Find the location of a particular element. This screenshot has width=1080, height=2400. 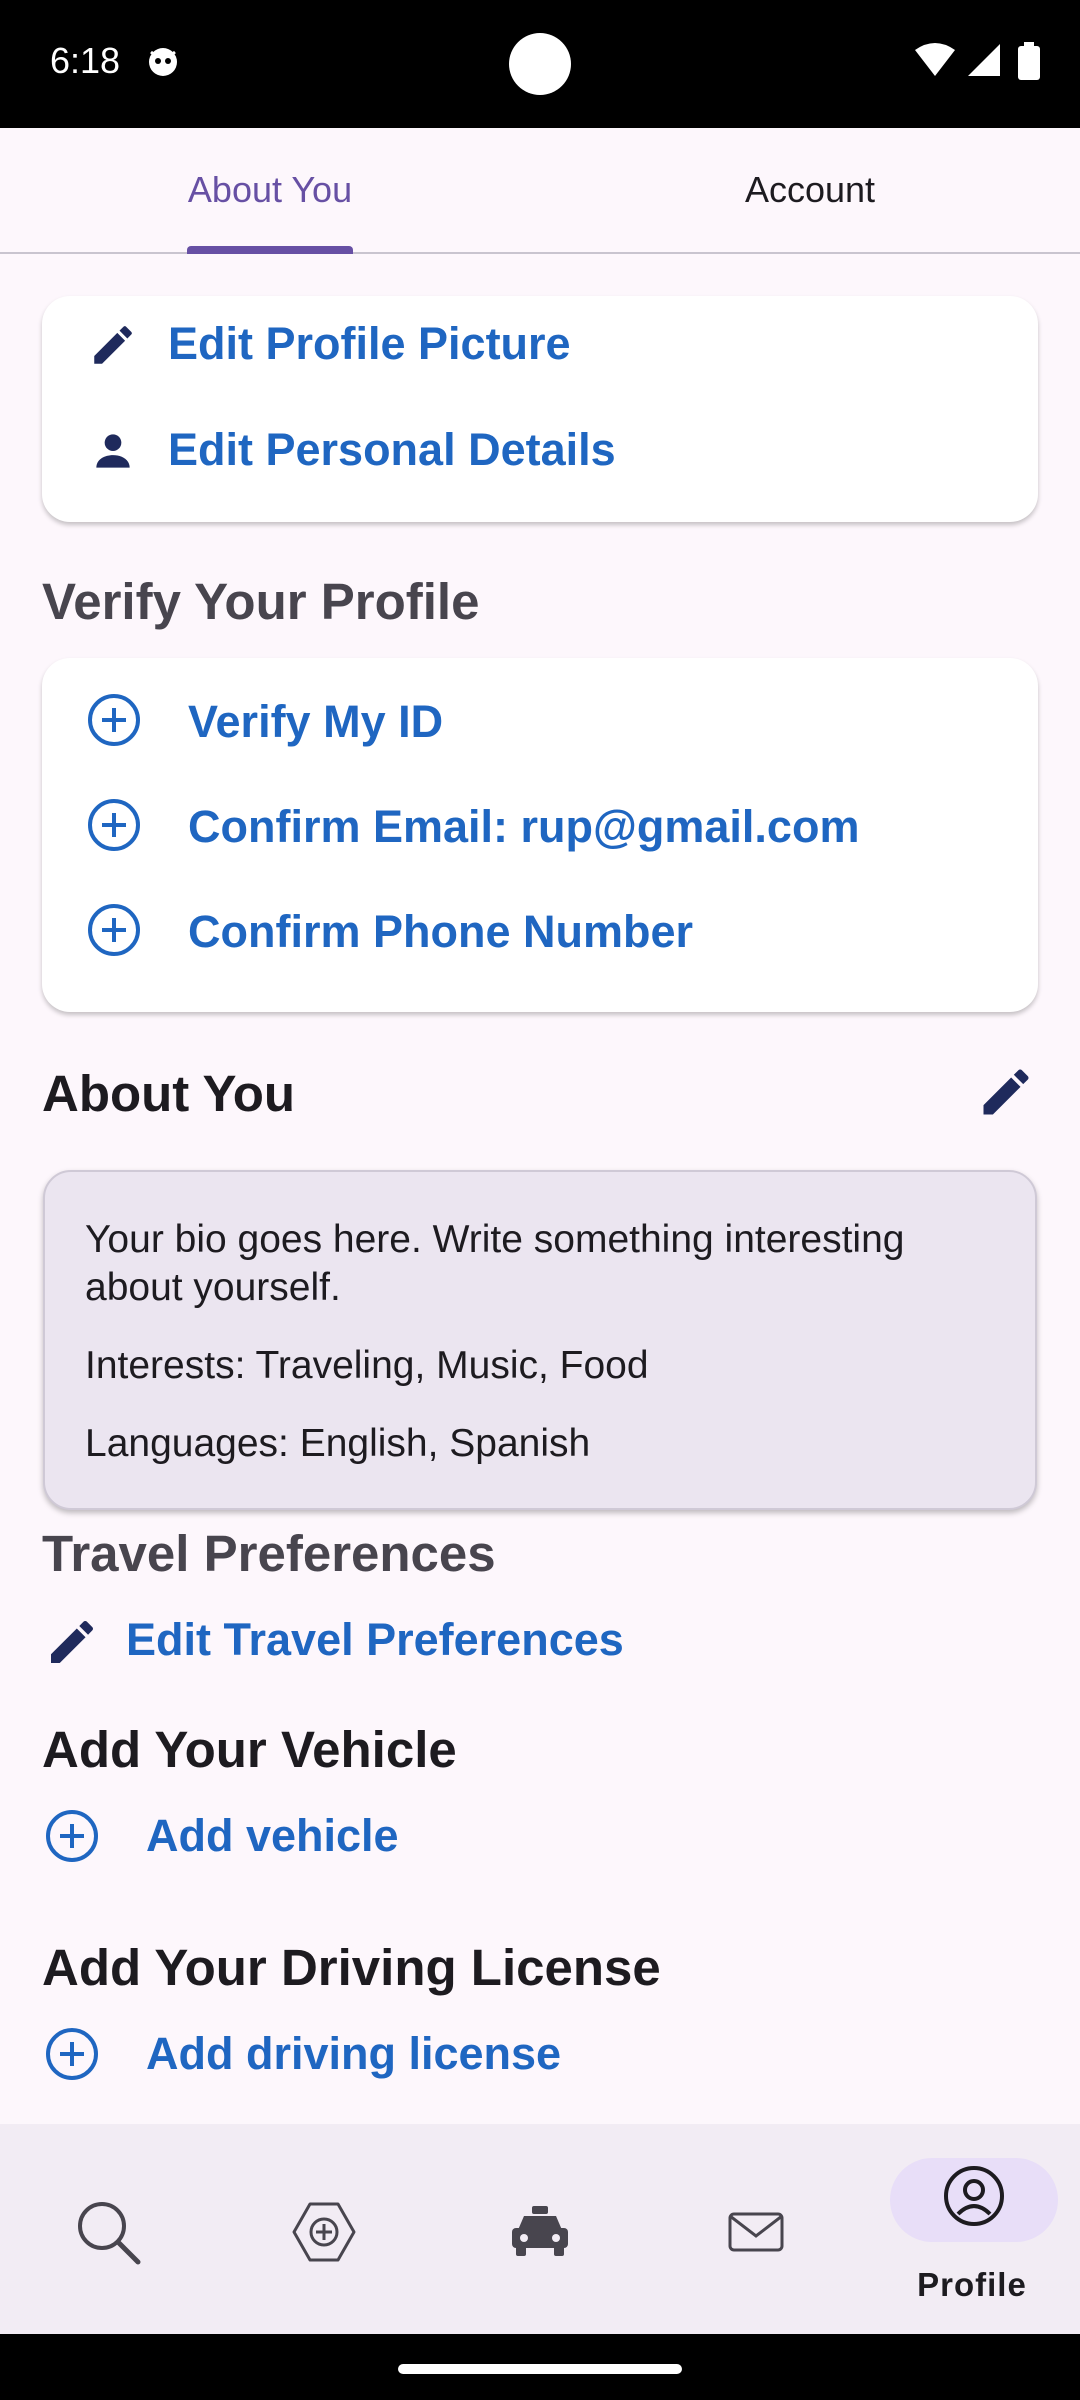

person-icon is located at coordinates (113, 451).